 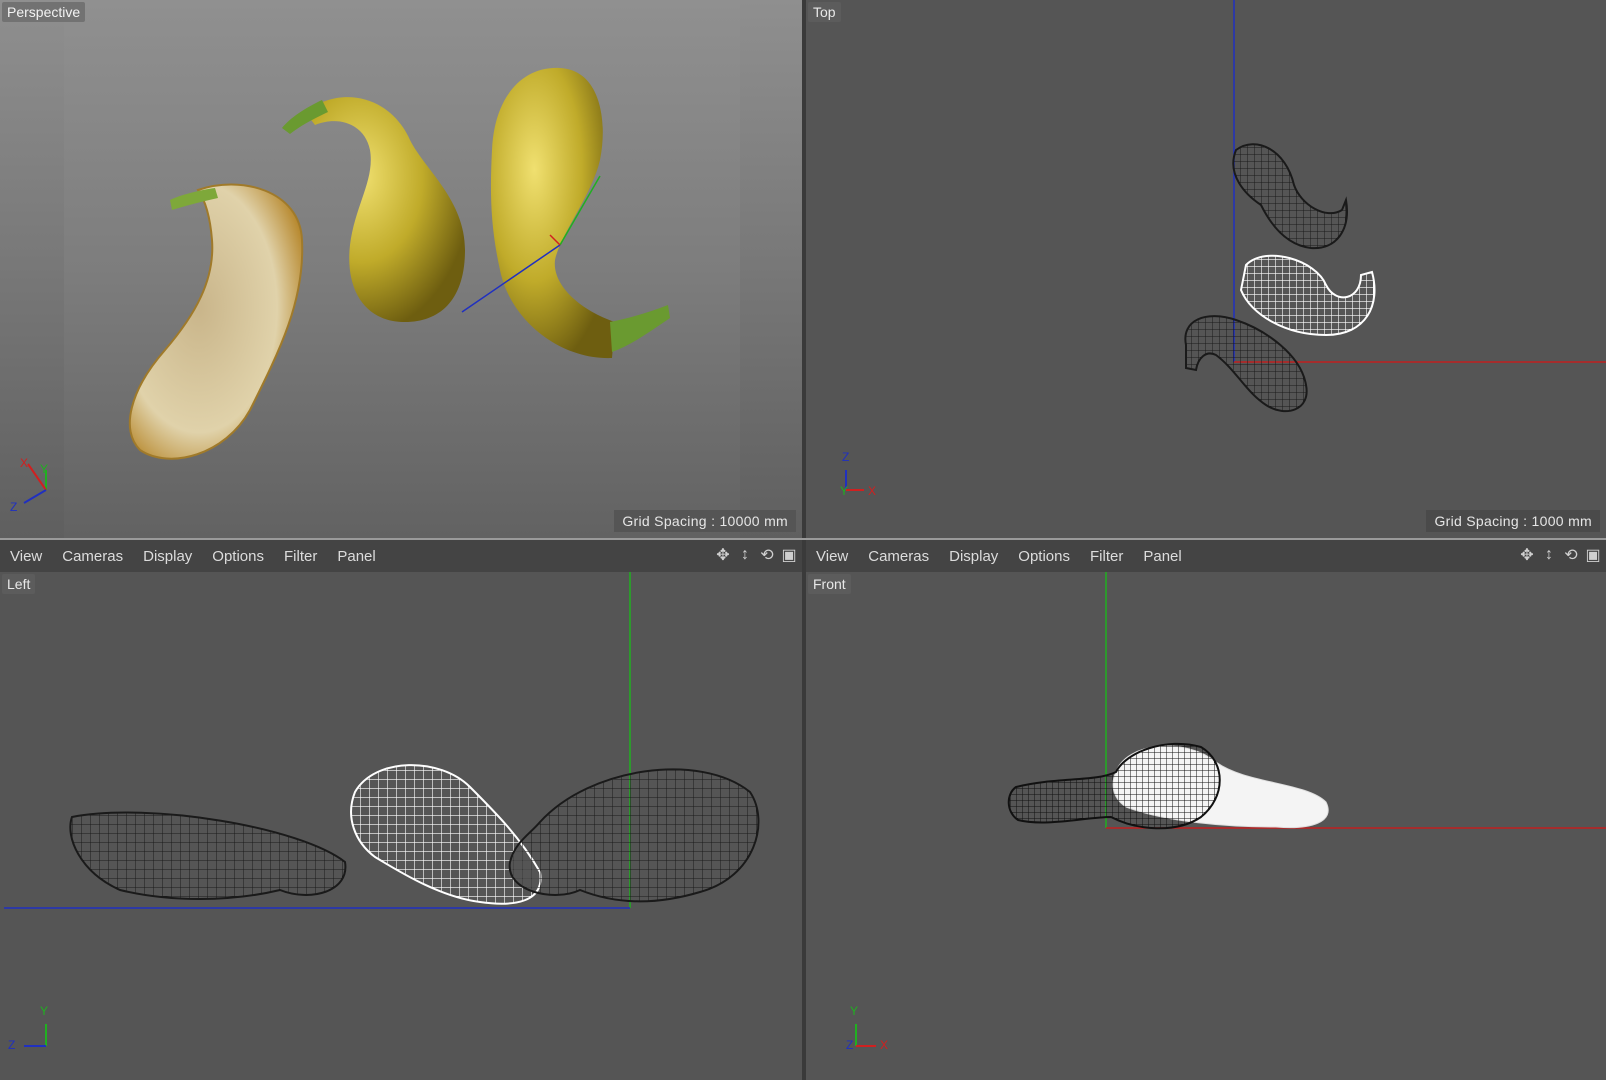 I want to click on right-gourd, so click(x=552, y=213).